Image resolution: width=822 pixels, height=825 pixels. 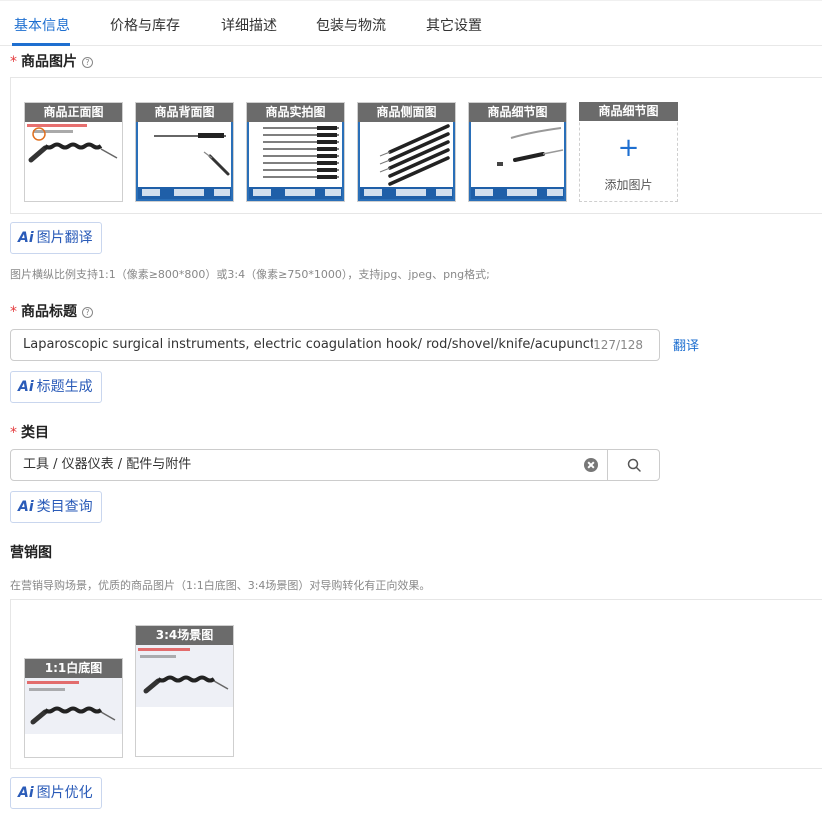 What do you see at coordinates (64, 387) in the screenshot?
I see `title-generate-label: 标题生成` at bounding box center [64, 387].